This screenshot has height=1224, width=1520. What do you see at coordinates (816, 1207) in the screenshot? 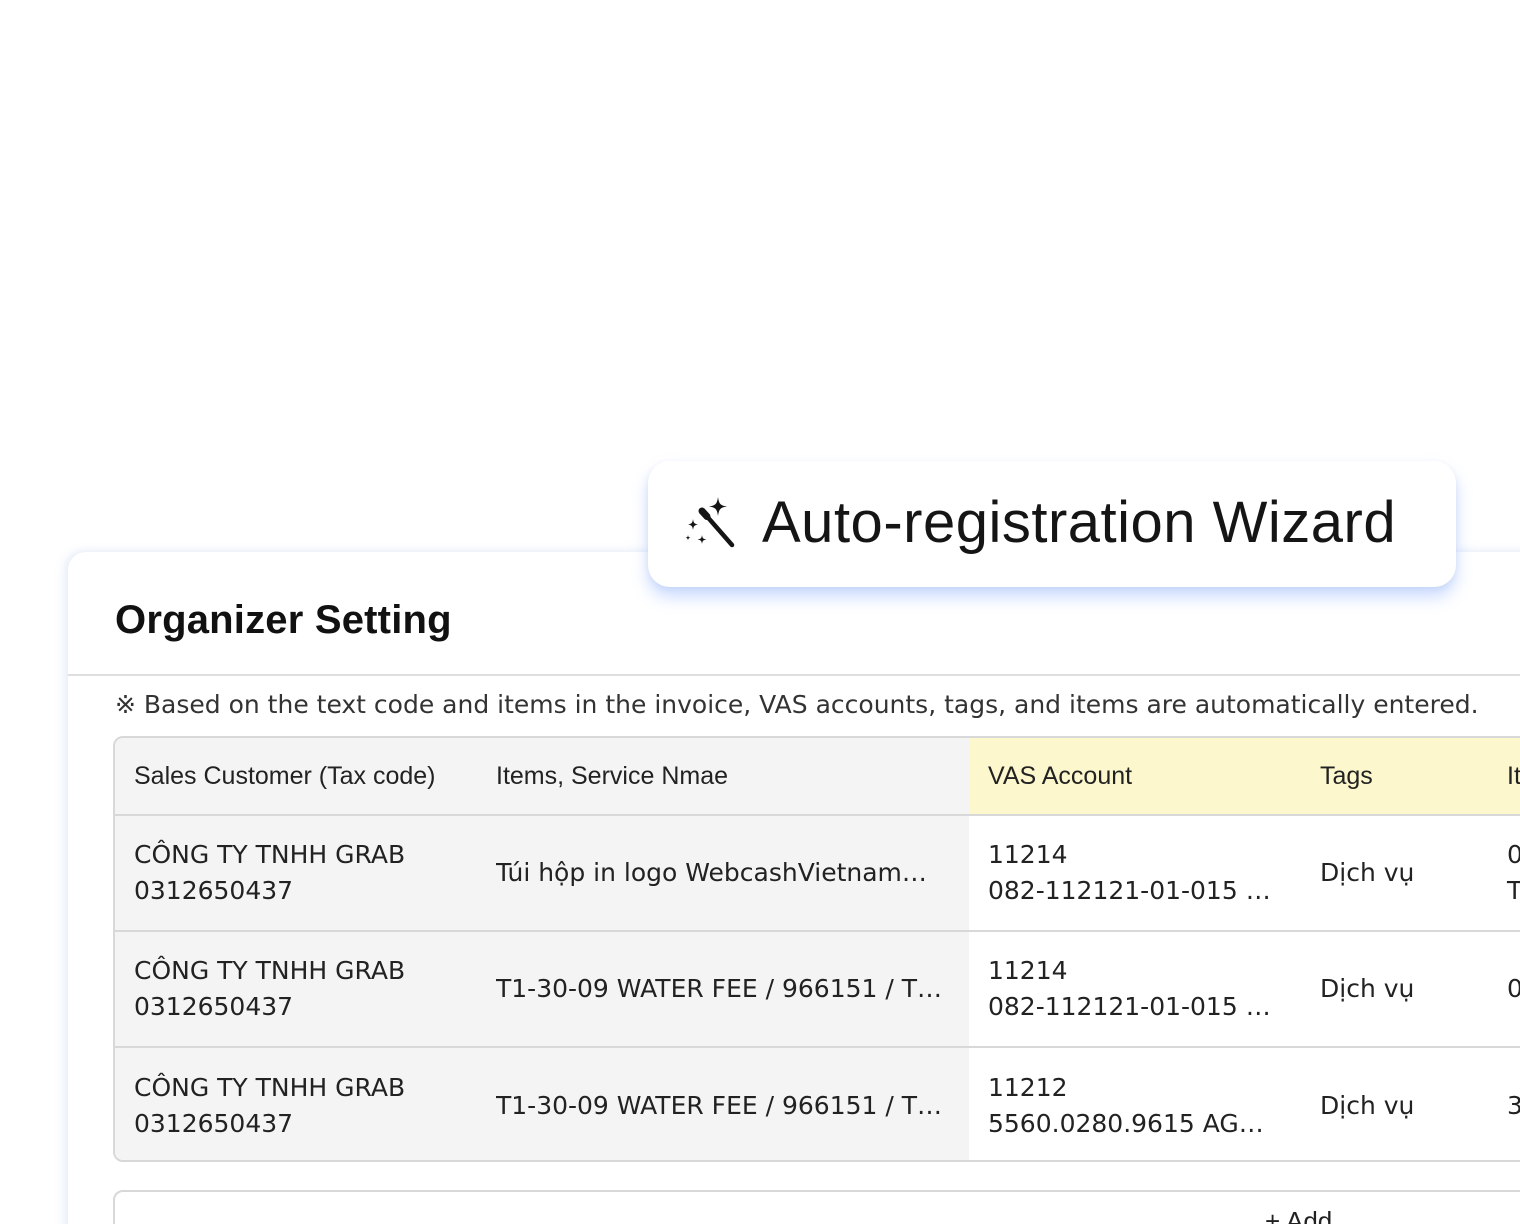
I see `add-row-button: + Add` at bounding box center [816, 1207].